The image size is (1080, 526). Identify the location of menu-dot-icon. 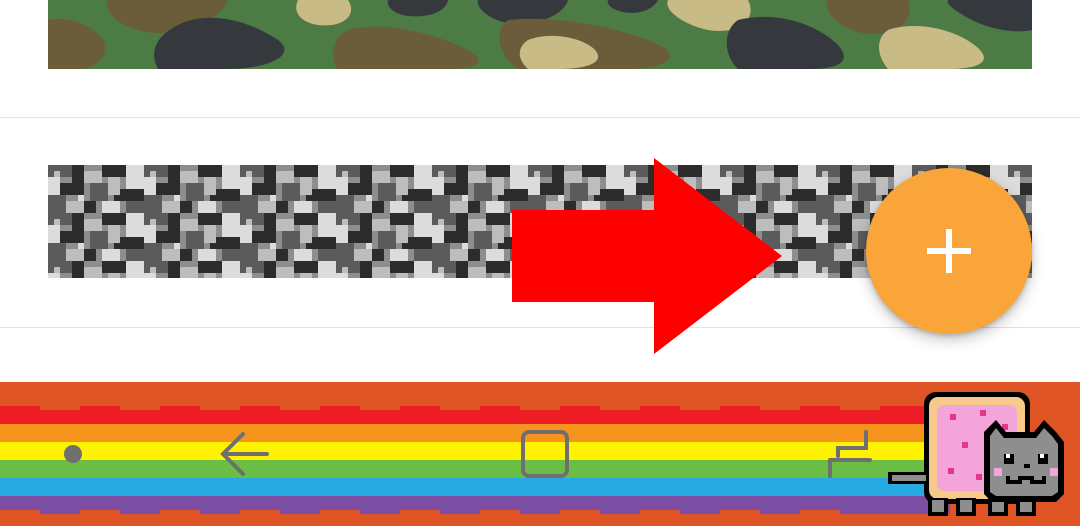
(73, 454).